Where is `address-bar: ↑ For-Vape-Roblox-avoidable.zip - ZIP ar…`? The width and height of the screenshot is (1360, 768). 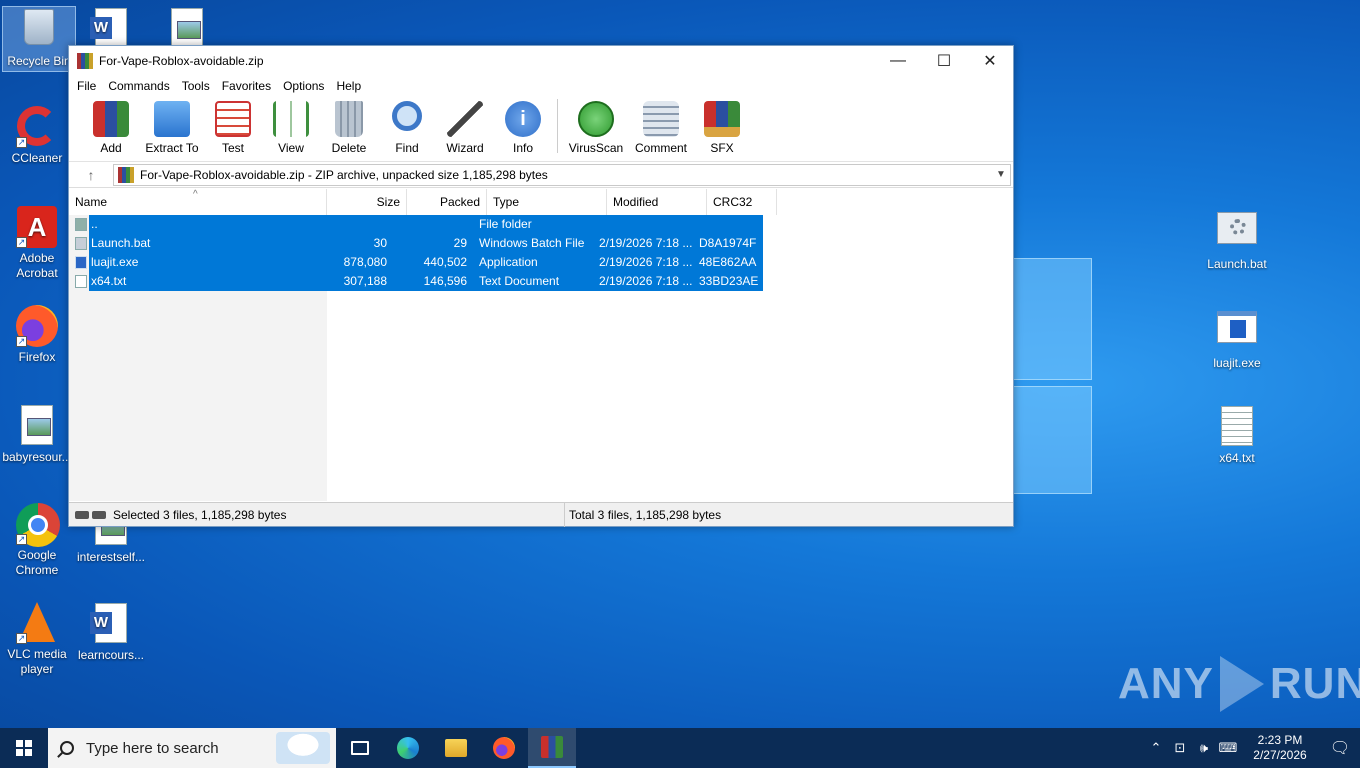 address-bar: ↑ For-Vape-Roblox-avoidable.zip - ZIP ar… is located at coordinates (541, 175).